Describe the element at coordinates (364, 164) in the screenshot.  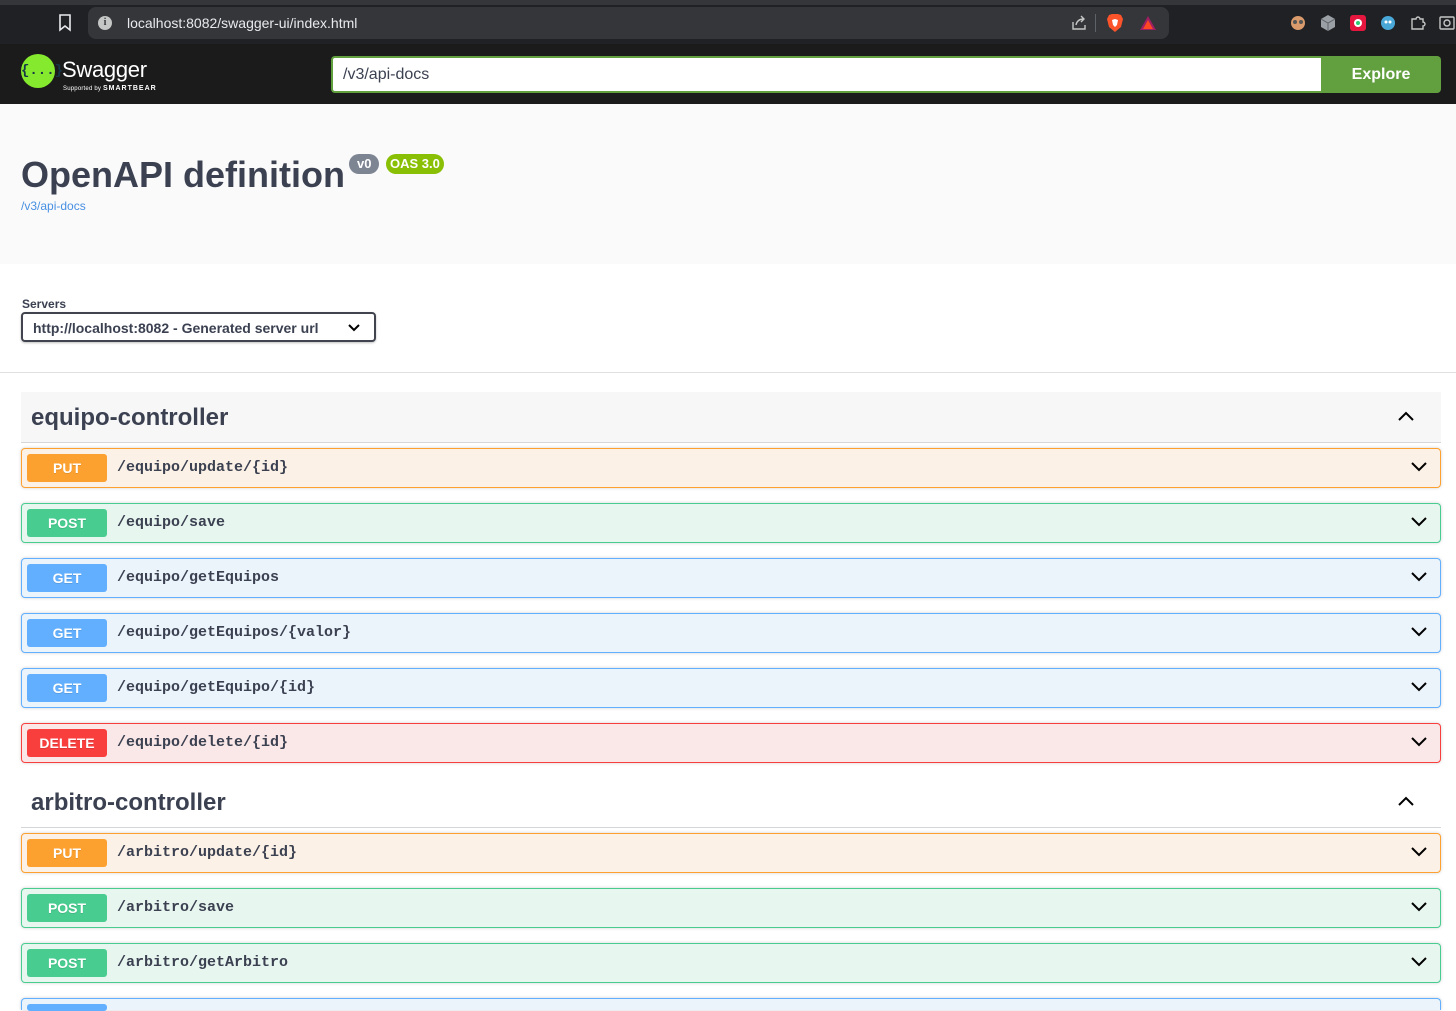
I see `version-badge: v0` at that location.